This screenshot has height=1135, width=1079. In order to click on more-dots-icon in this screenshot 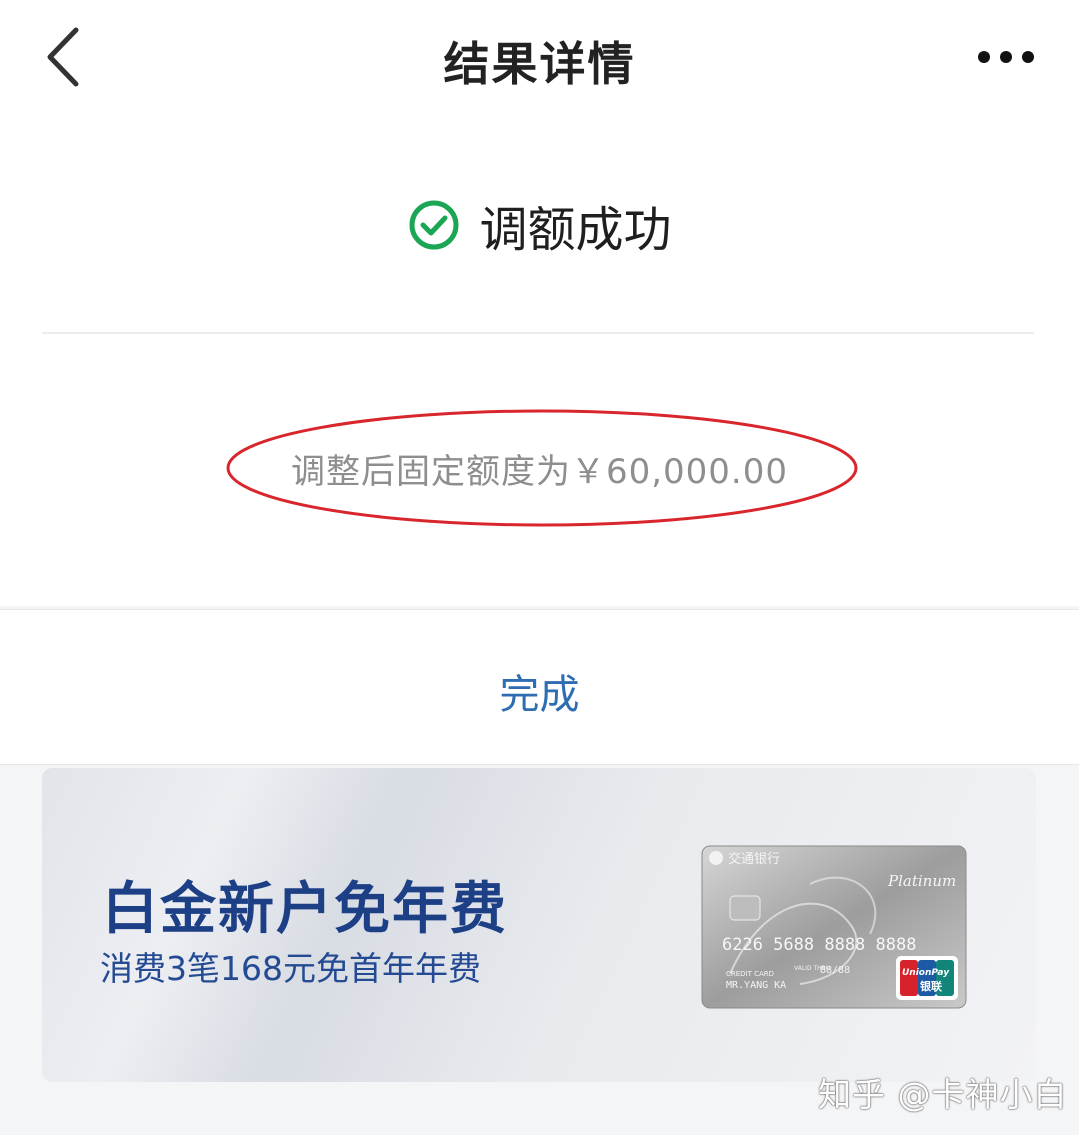, I will do `click(1006, 57)`.